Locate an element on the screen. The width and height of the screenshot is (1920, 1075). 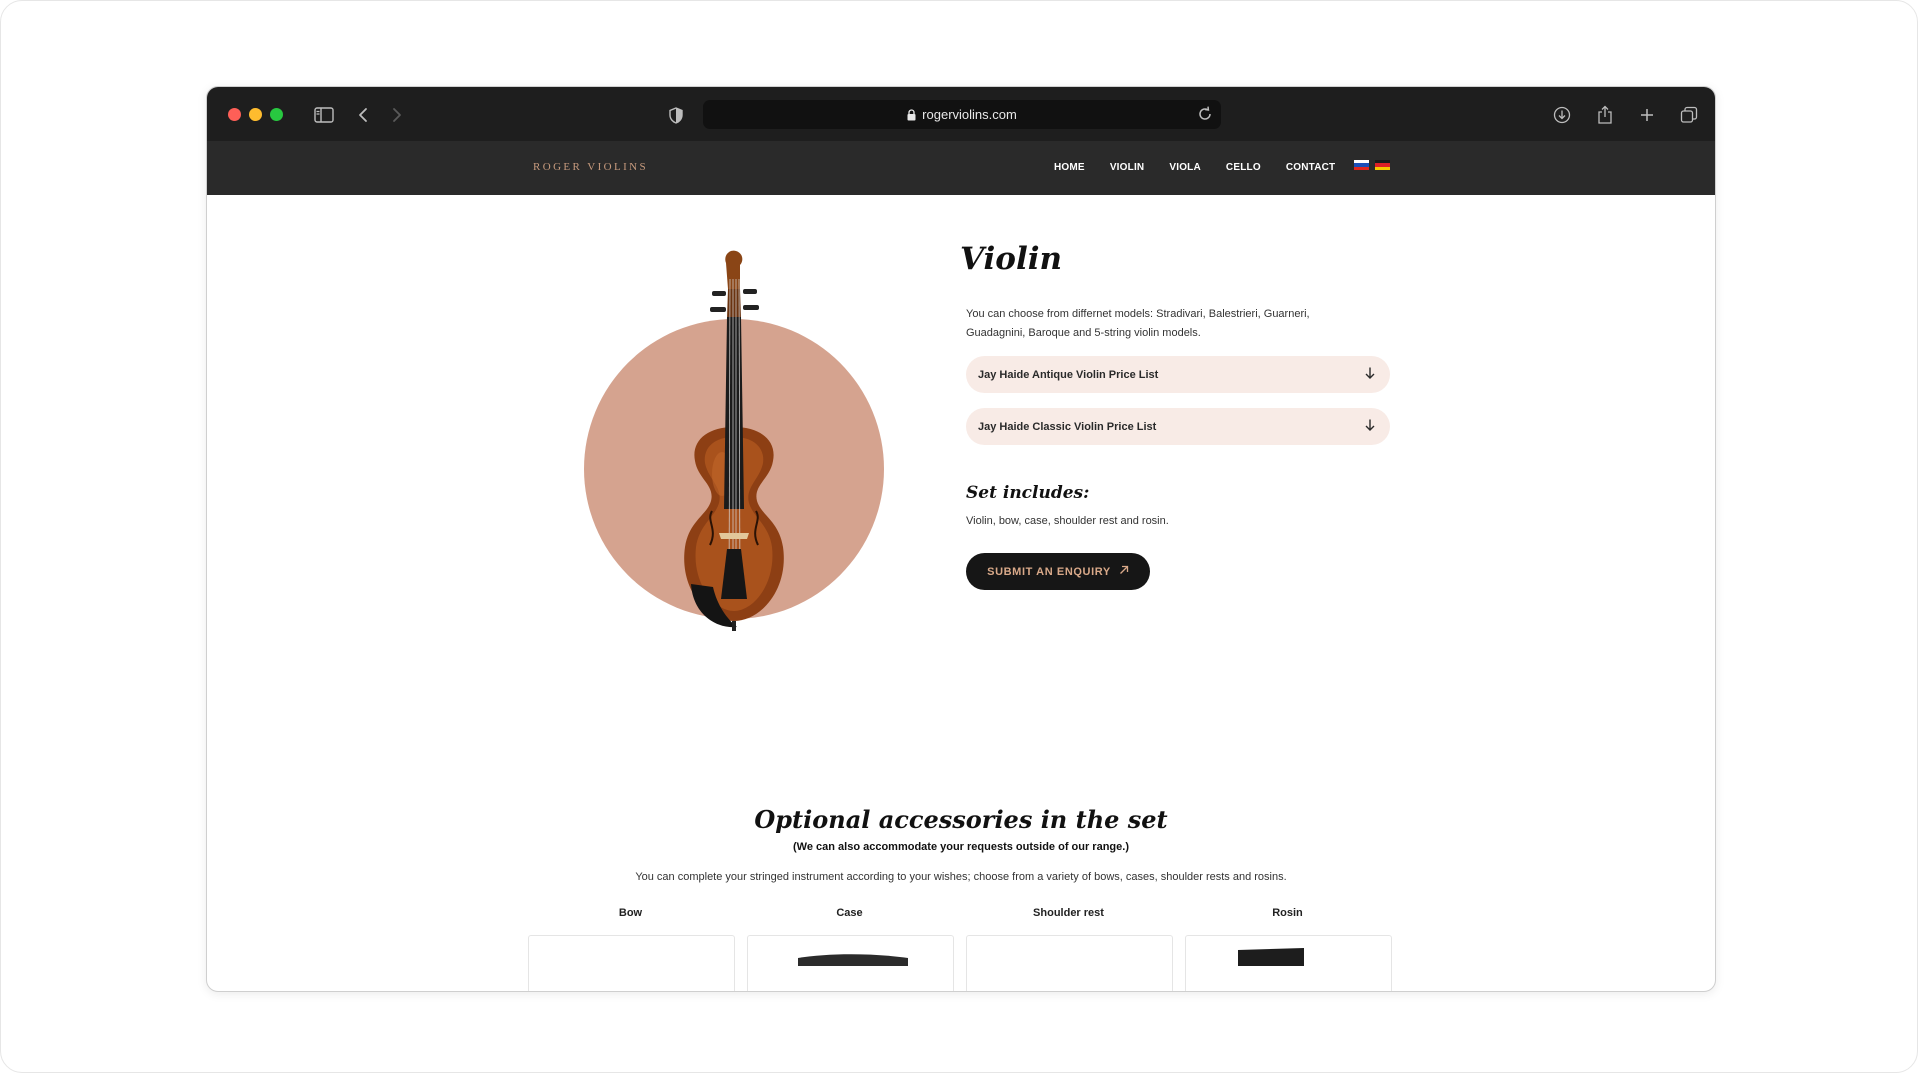
accessory-label: Bow is located at coordinates (630, 913).